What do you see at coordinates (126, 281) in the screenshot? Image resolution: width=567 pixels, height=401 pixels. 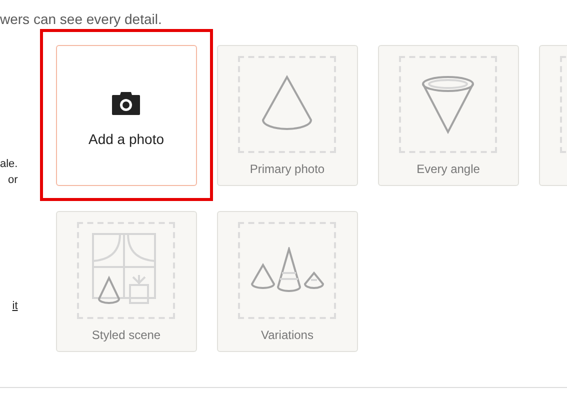 I see `photo-slot: Styled scene` at bounding box center [126, 281].